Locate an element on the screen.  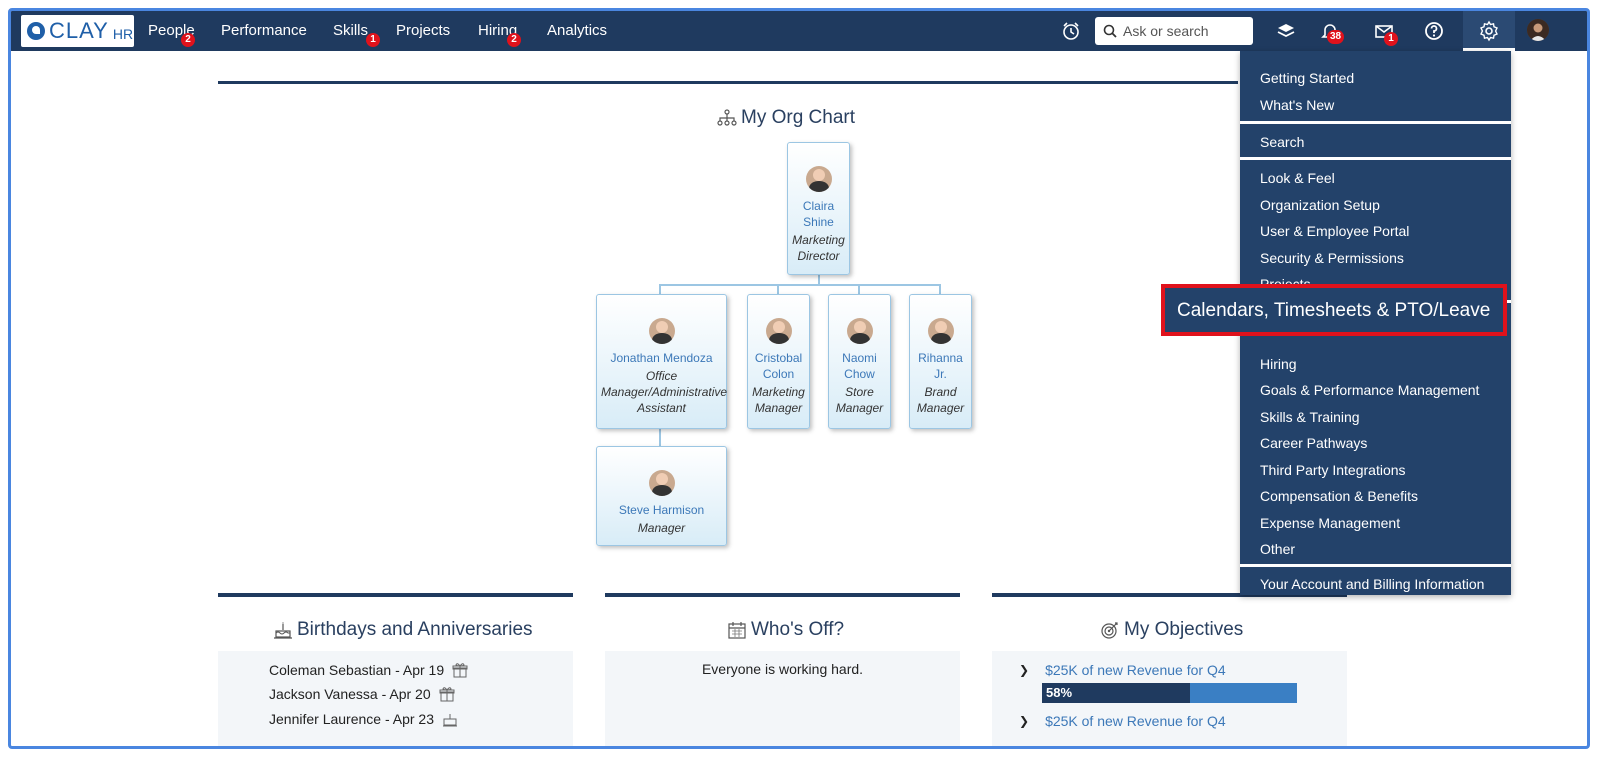
alarm-clock-icon is located at coordinates (1071, 31).